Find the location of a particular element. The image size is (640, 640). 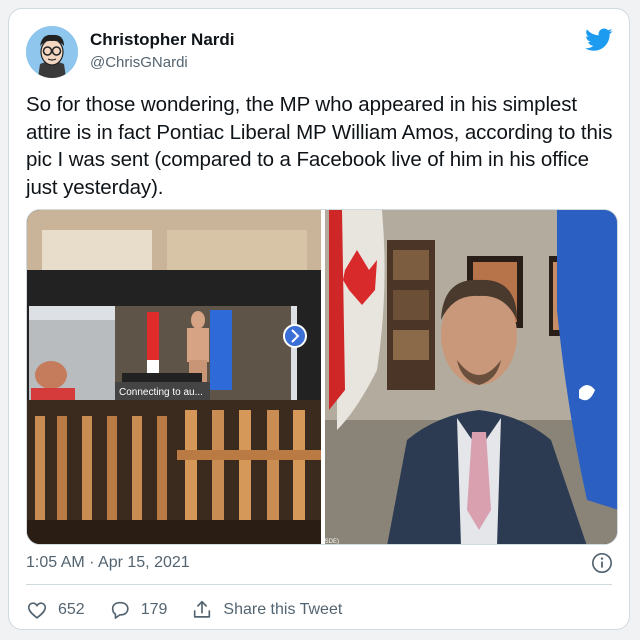

twitter-bird-icon is located at coordinates (599, 40).